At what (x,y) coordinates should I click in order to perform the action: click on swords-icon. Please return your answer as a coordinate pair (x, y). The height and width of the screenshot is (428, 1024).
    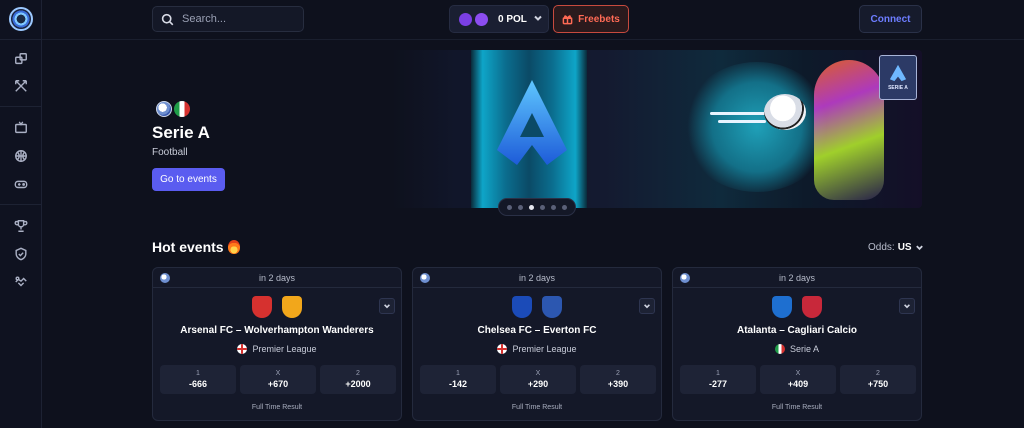
    Looking at the image, I should click on (21, 86).